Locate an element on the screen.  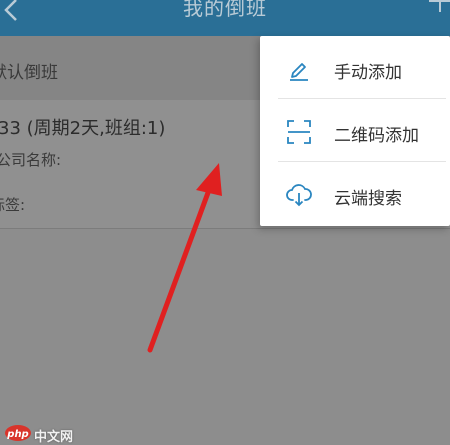
menu-item-label: 二维码添加 is located at coordinates (376, 136).